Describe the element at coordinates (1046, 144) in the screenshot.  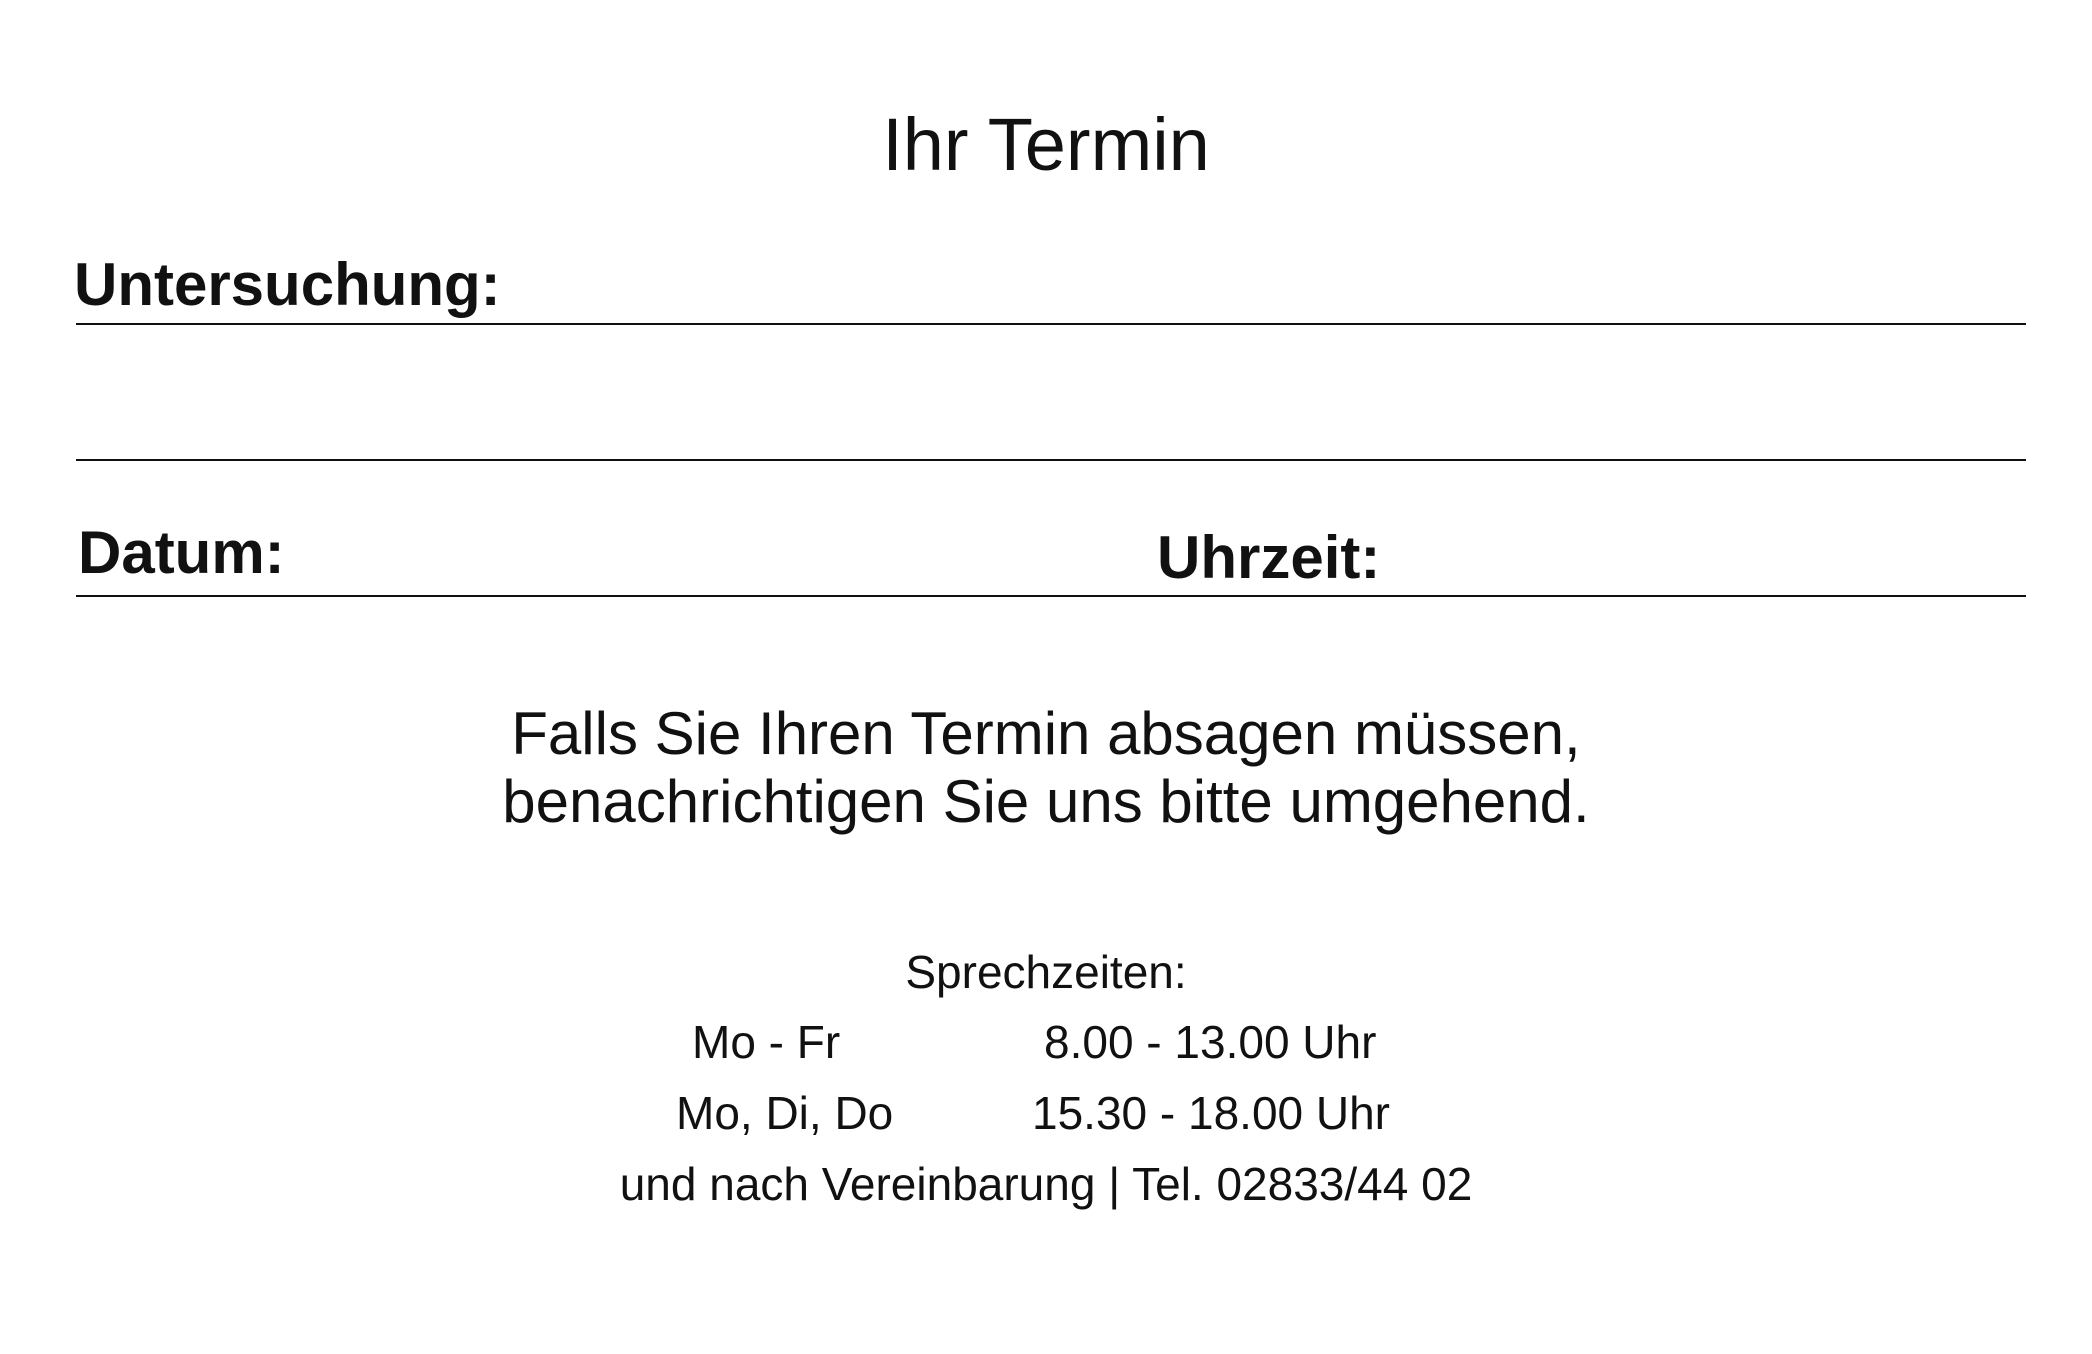
I see `card-title: Ihr Termin` at that location.